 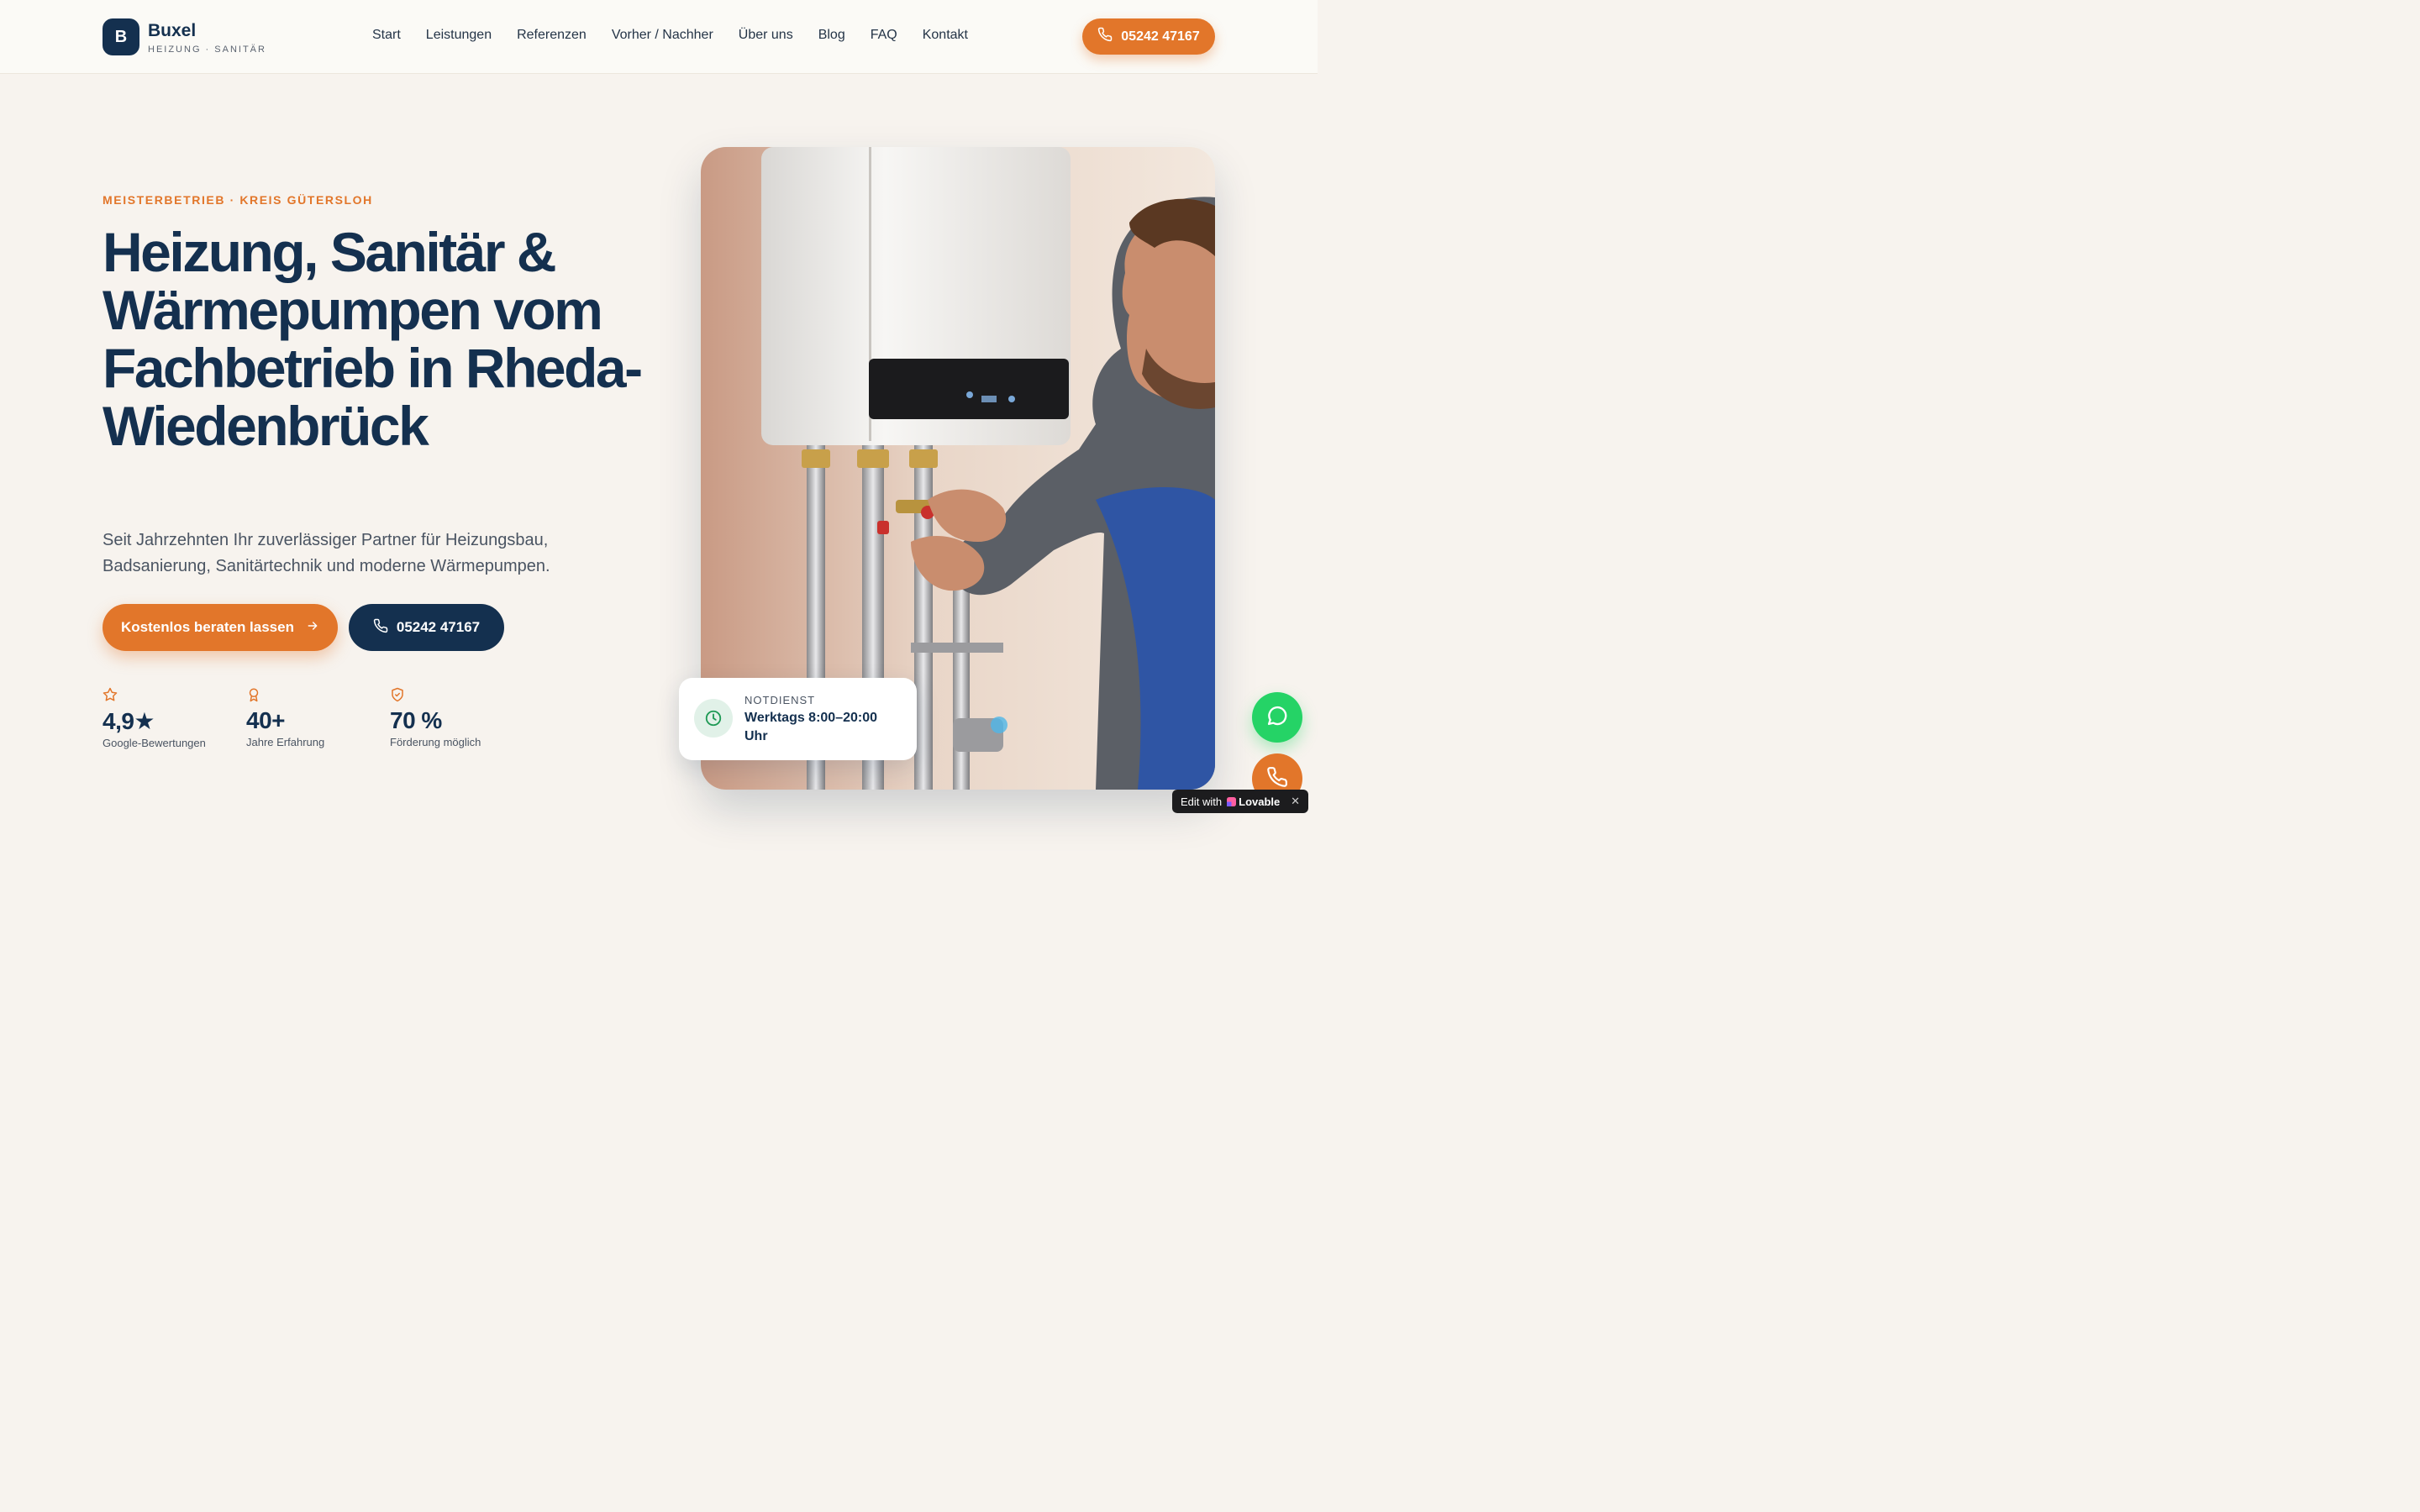 I want to click on consultation-button: Kostenlos beraten lassen, so click(x=220, y=627).